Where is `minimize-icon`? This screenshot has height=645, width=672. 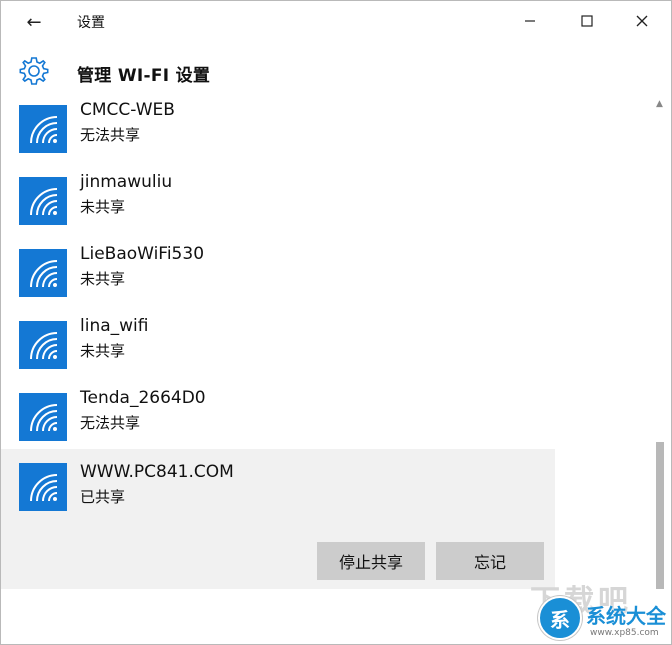 minimize-icon is located at coordinates (530, 21).